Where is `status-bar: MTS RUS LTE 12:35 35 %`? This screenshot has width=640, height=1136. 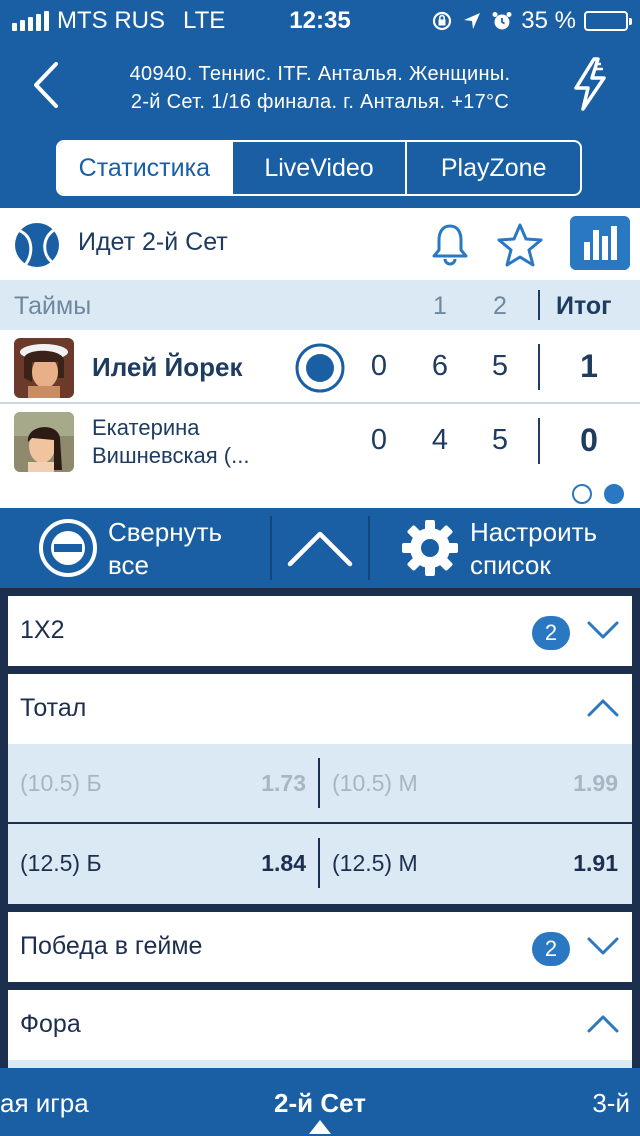
status-bar: MTS RUS LTE 12:35 35 % is located at coordinates (320, 20).